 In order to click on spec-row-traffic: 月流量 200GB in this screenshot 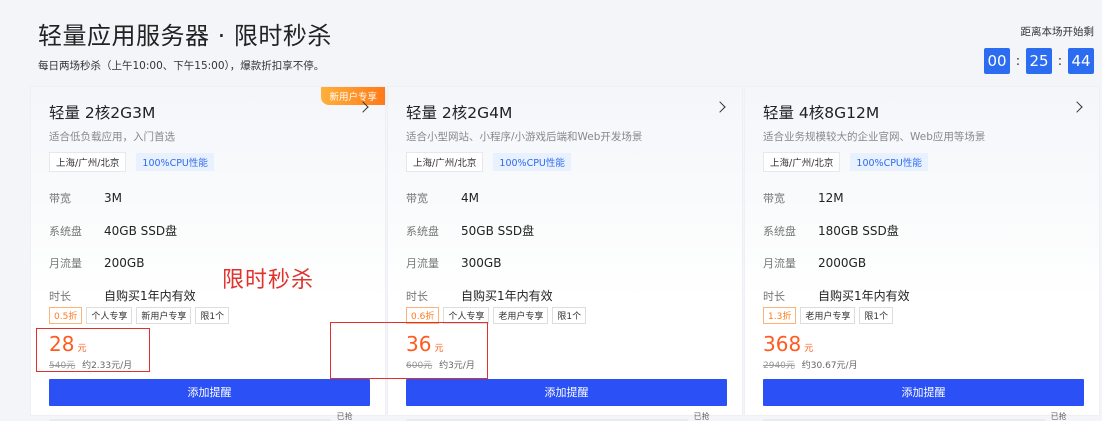, I will do `click(208, 263)`.